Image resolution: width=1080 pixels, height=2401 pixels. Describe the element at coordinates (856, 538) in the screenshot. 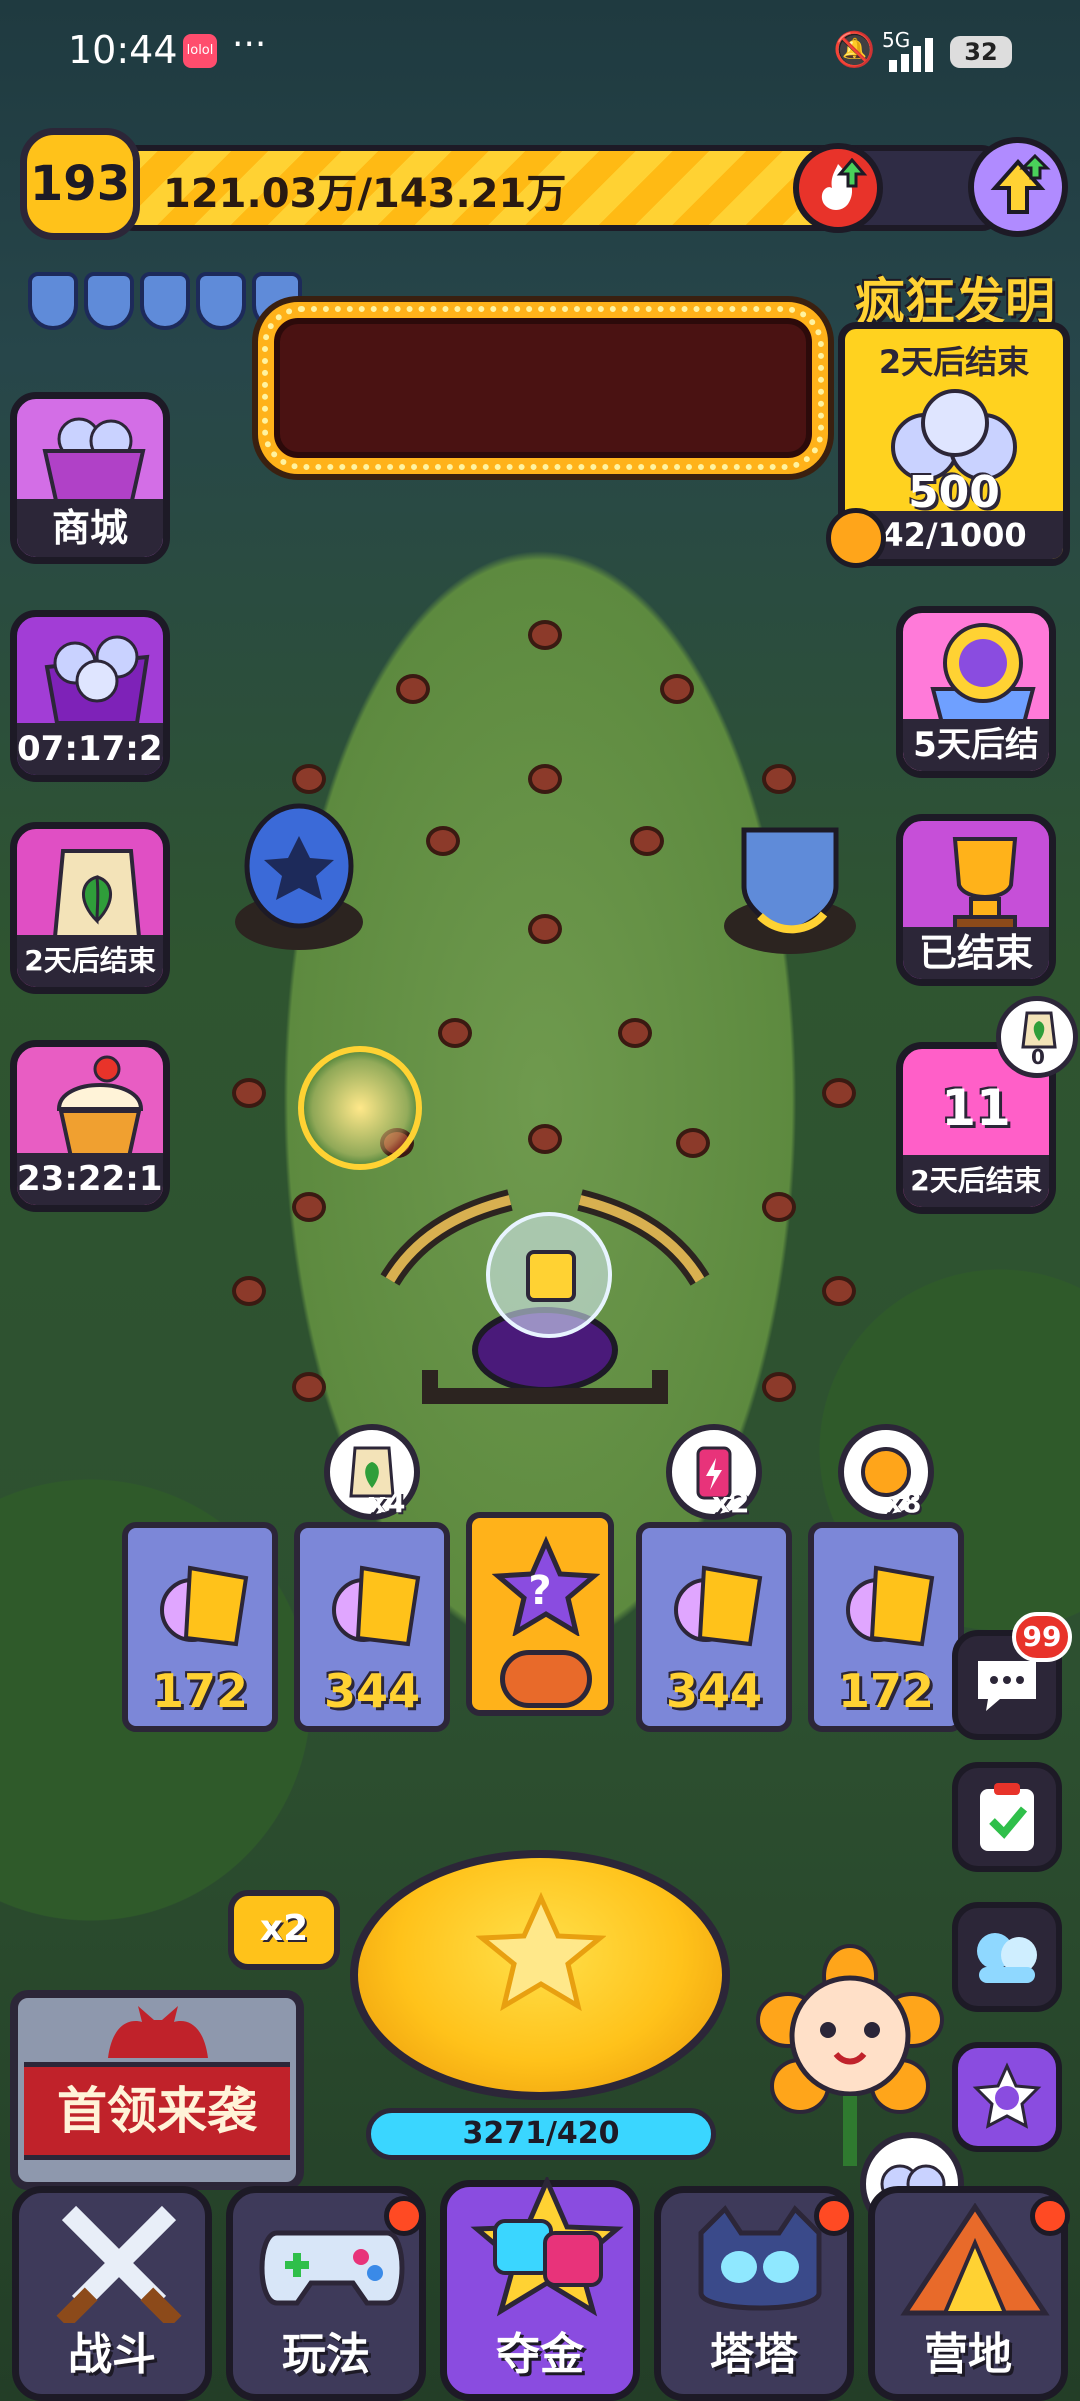

I see `coin-icon` at that location.